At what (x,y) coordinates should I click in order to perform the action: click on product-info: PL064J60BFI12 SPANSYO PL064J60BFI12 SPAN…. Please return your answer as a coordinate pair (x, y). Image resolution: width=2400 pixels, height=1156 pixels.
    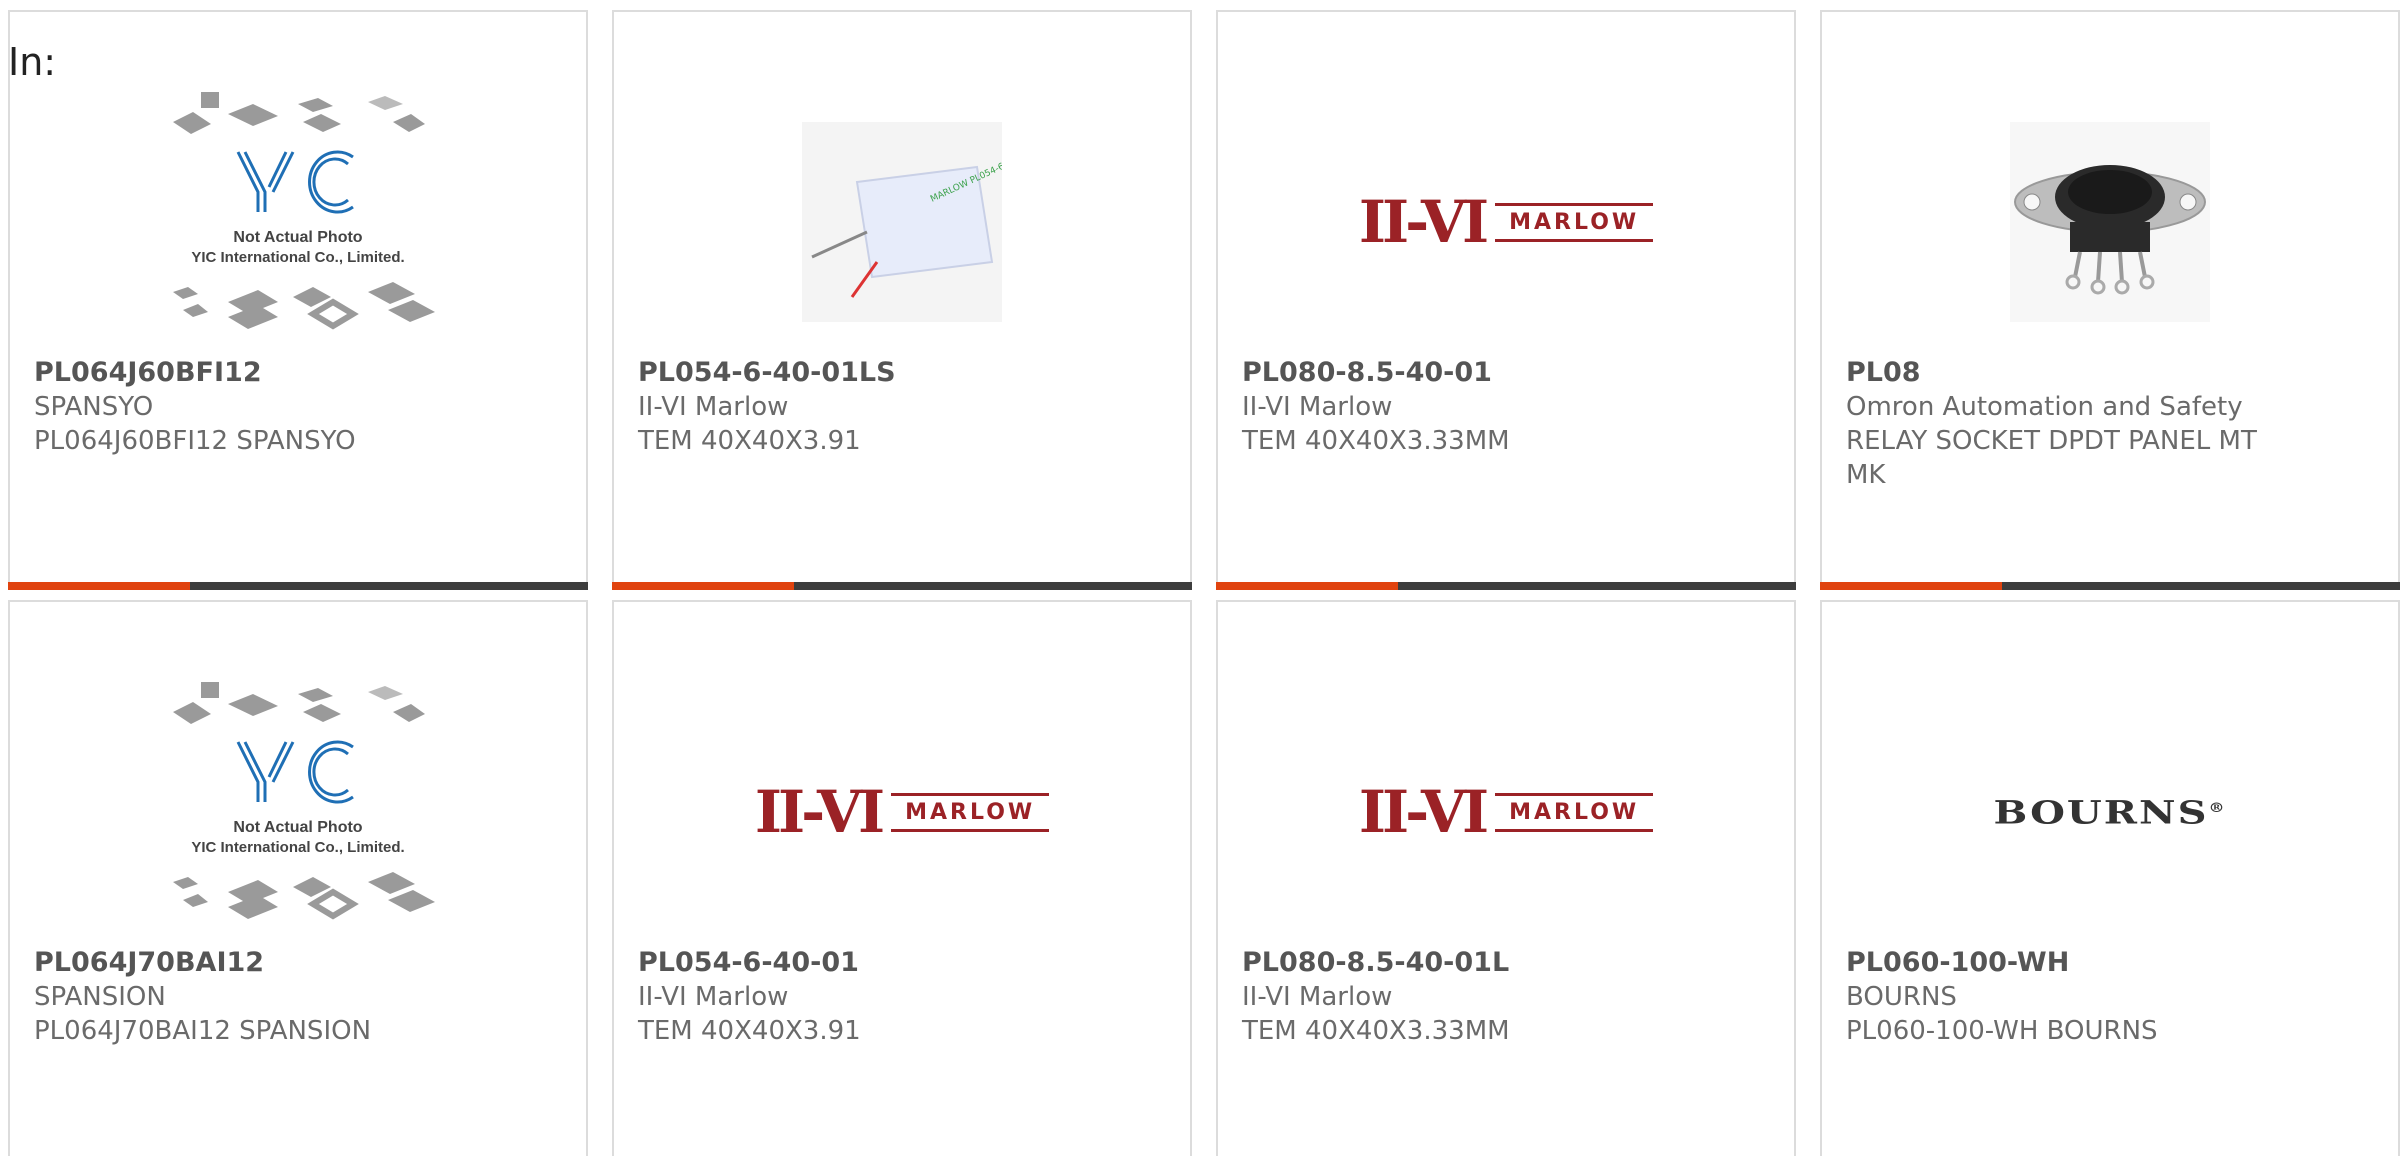
    Looking at the image, I should click on (298, 407).